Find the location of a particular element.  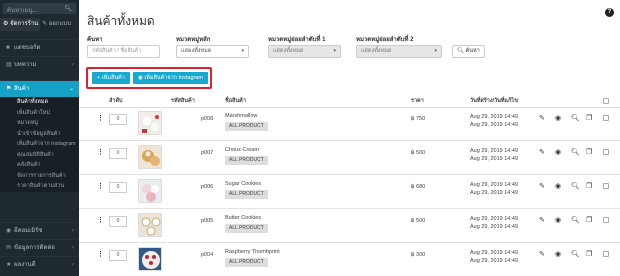

product-code: p005 is located at coordinates (207, 221).